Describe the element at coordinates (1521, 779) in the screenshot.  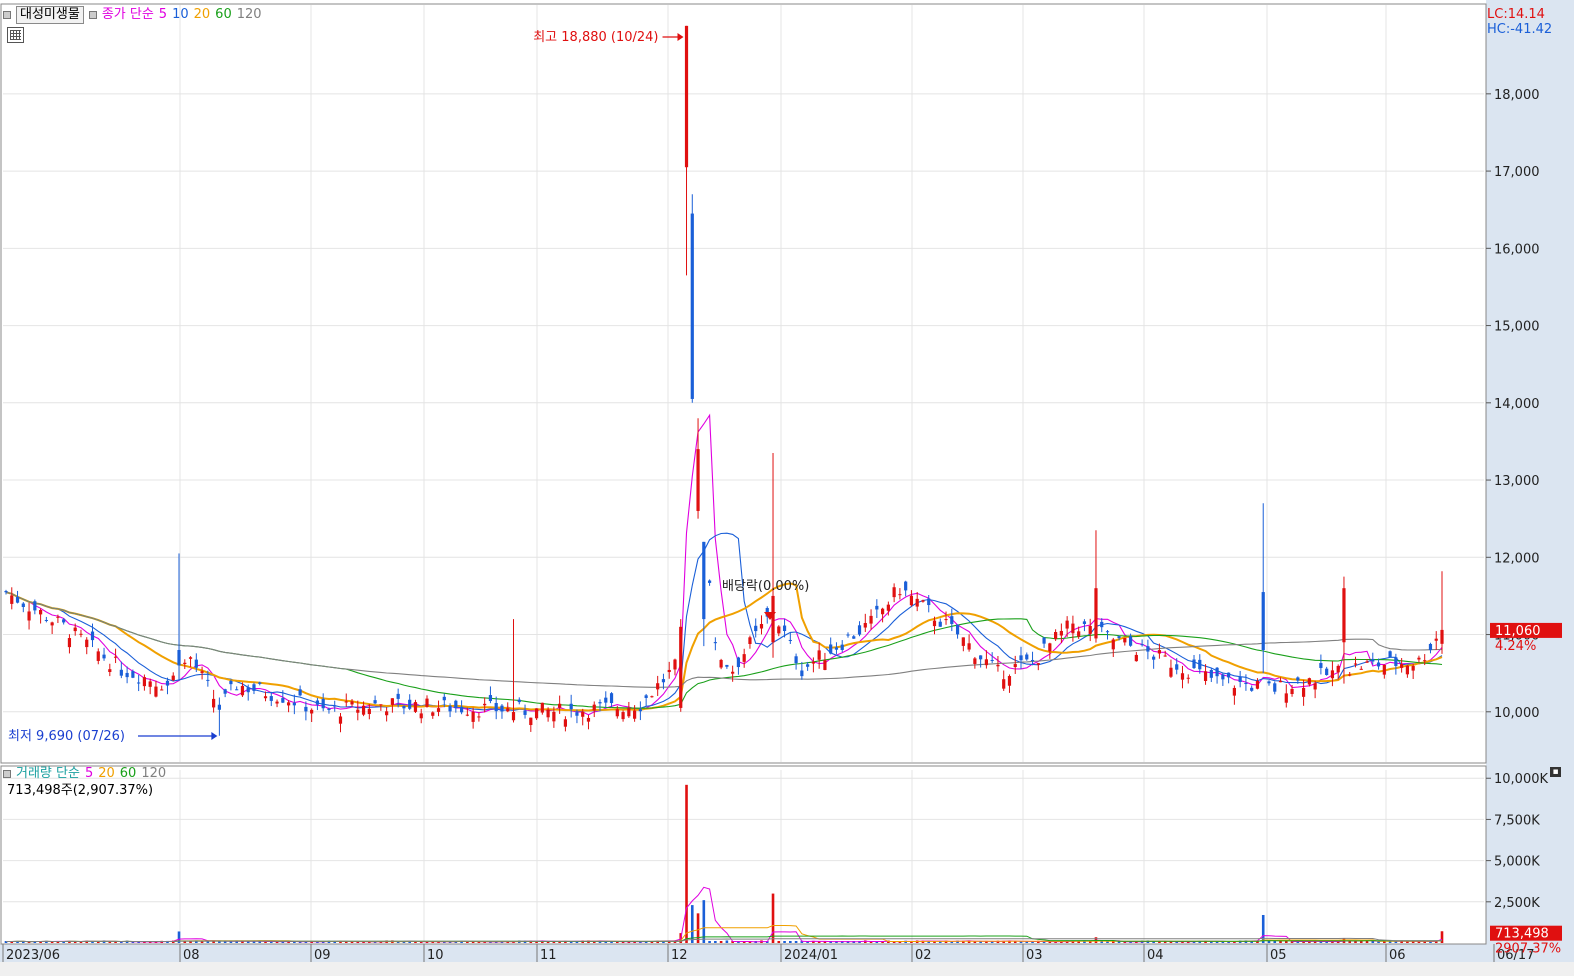
I see `volume-tick-label: 10,000K` at that location.